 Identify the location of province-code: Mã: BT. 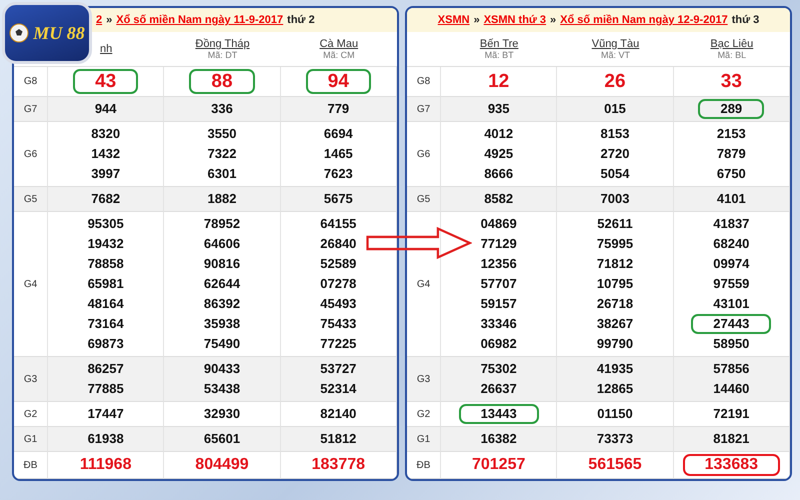
(499, 55).